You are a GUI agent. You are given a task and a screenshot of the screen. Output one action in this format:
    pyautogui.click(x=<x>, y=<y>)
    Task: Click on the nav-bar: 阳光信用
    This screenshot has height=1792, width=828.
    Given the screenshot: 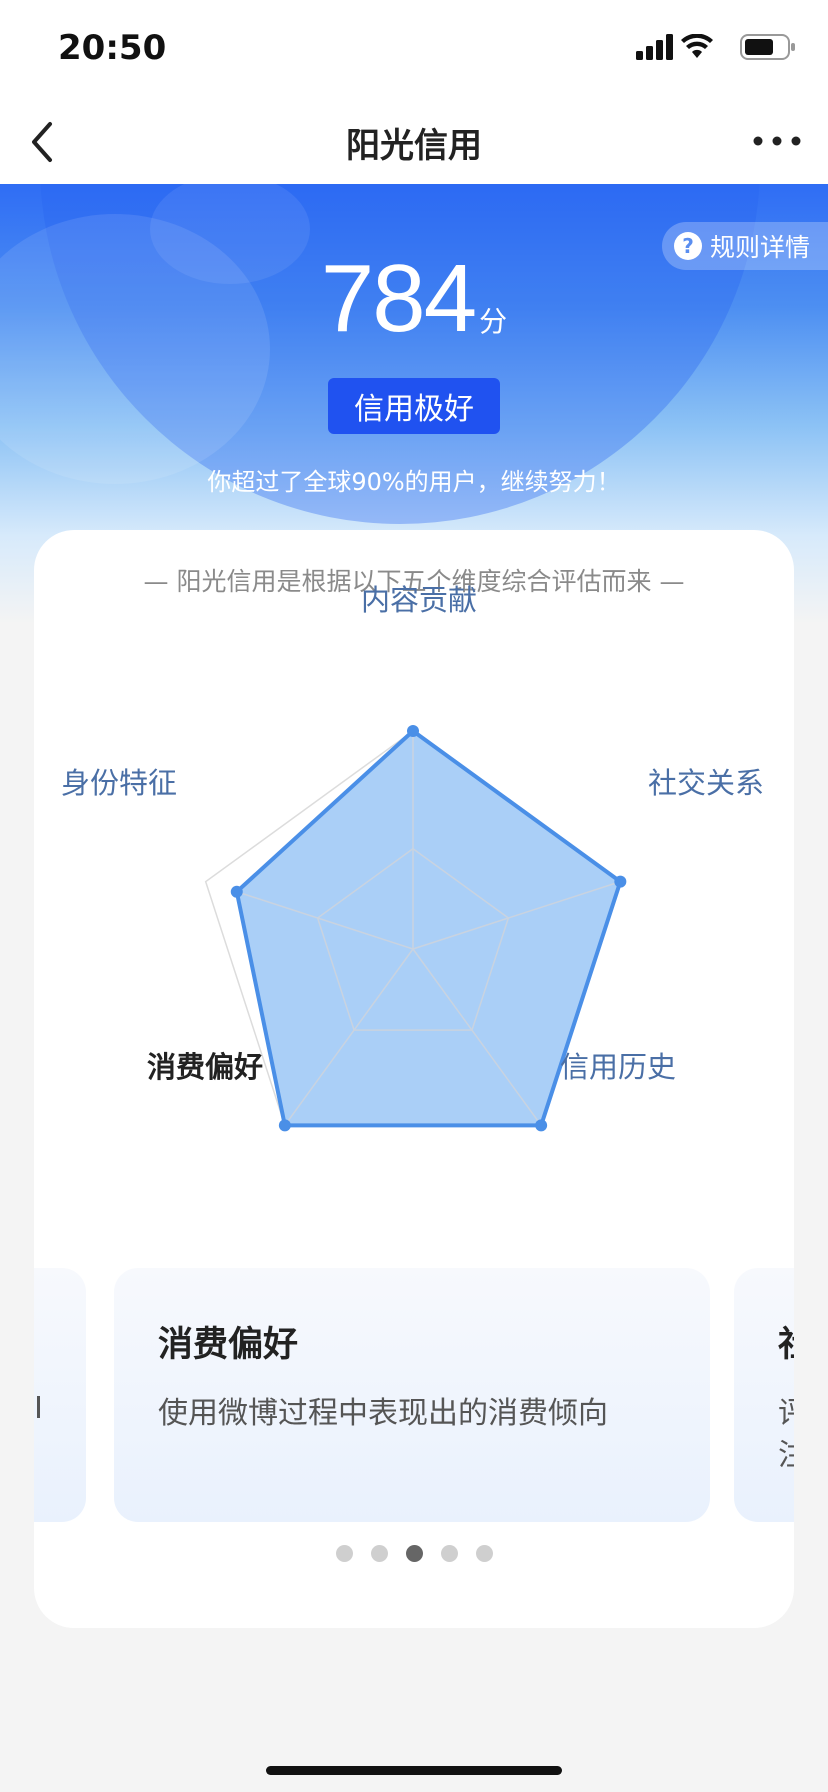 What is the action you would take?
    pyautogui.click(x=414, y=141)
    